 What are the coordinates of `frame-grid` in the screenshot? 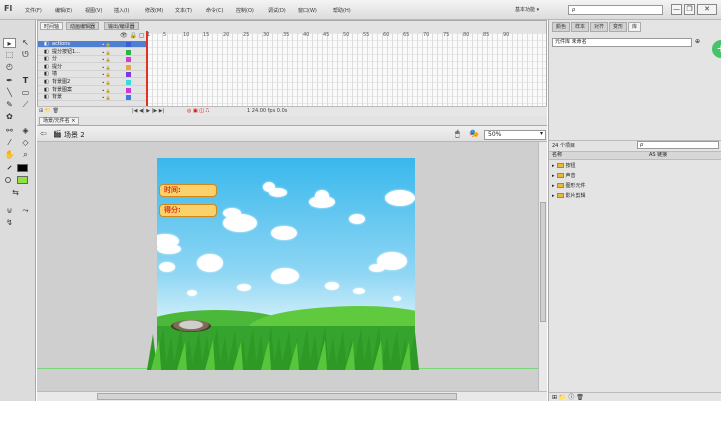 It's located at (346, 75).